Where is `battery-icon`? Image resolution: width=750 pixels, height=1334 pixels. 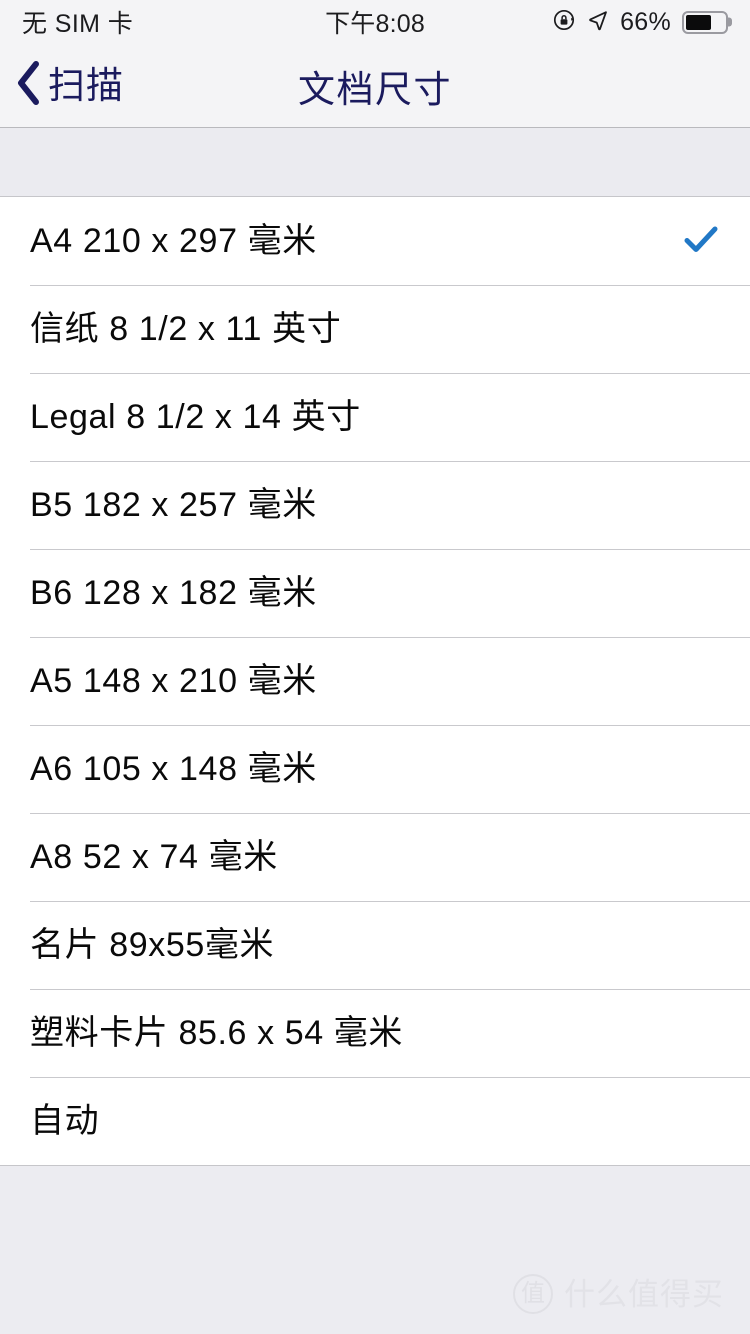 battery-icon is located at coordinates (705, 22).